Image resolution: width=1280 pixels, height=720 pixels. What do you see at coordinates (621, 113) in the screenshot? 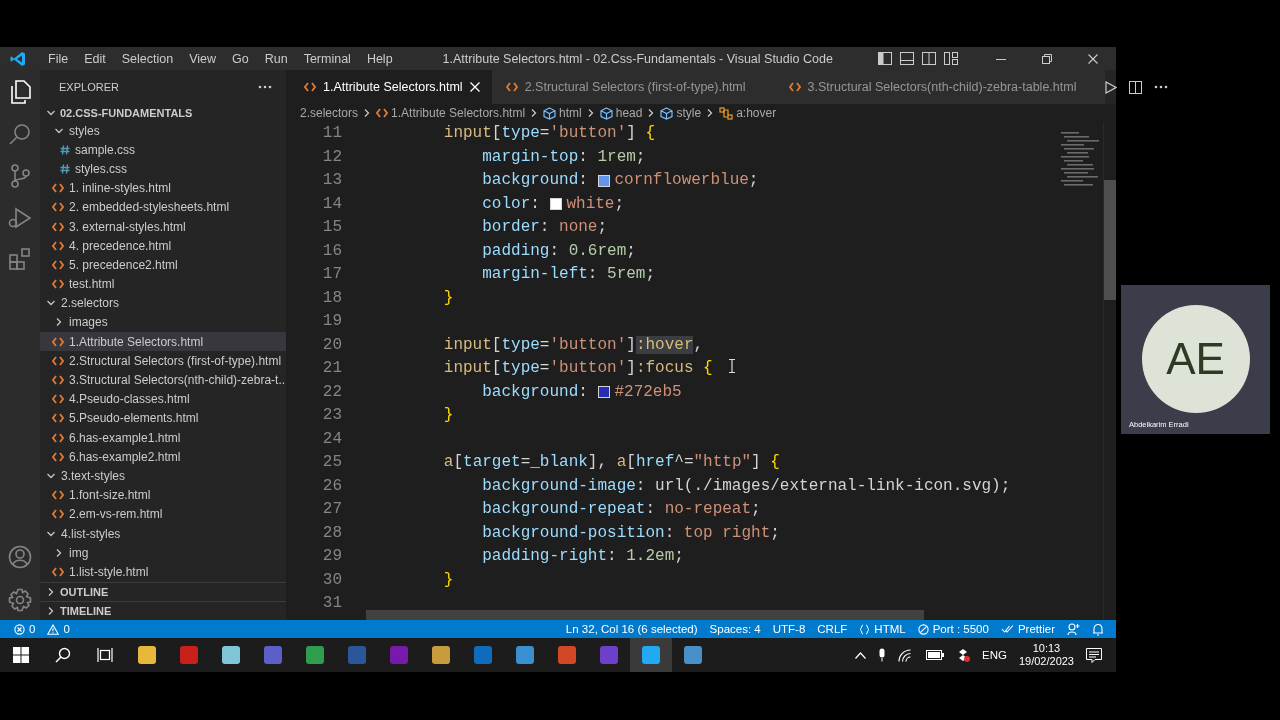
I see `breadcrumb: head` at bounding box center [621, 113].